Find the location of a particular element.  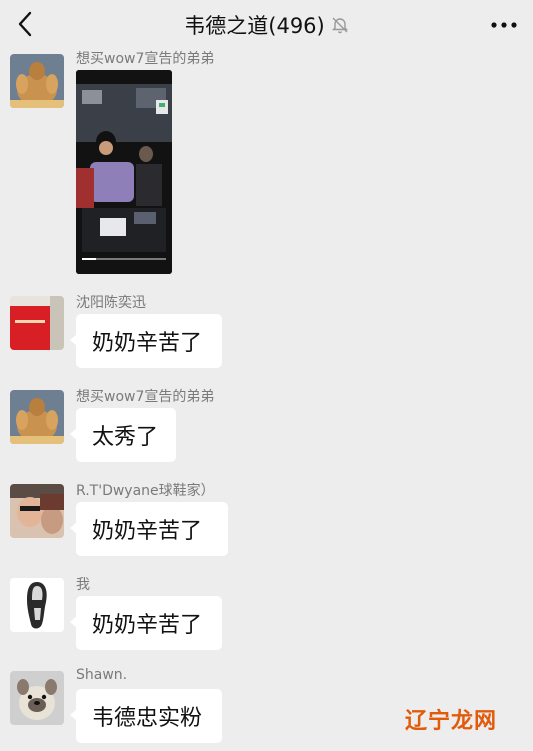

chevron-left-icon is located at coordinates (25, 24).